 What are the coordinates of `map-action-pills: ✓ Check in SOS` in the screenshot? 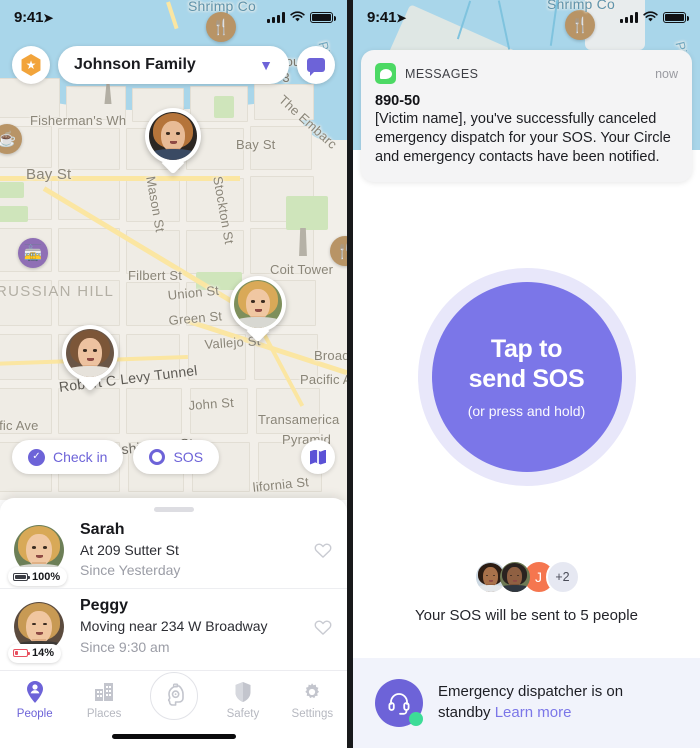 It's located at (116, 457).